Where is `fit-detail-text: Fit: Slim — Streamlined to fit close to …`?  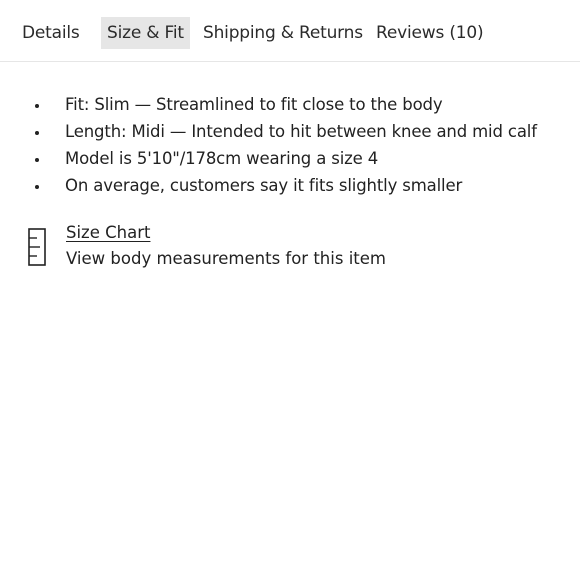 fit-detail-text: Fit: Slim — Streamlined to fit close to … is located at coordinates (254, 104).